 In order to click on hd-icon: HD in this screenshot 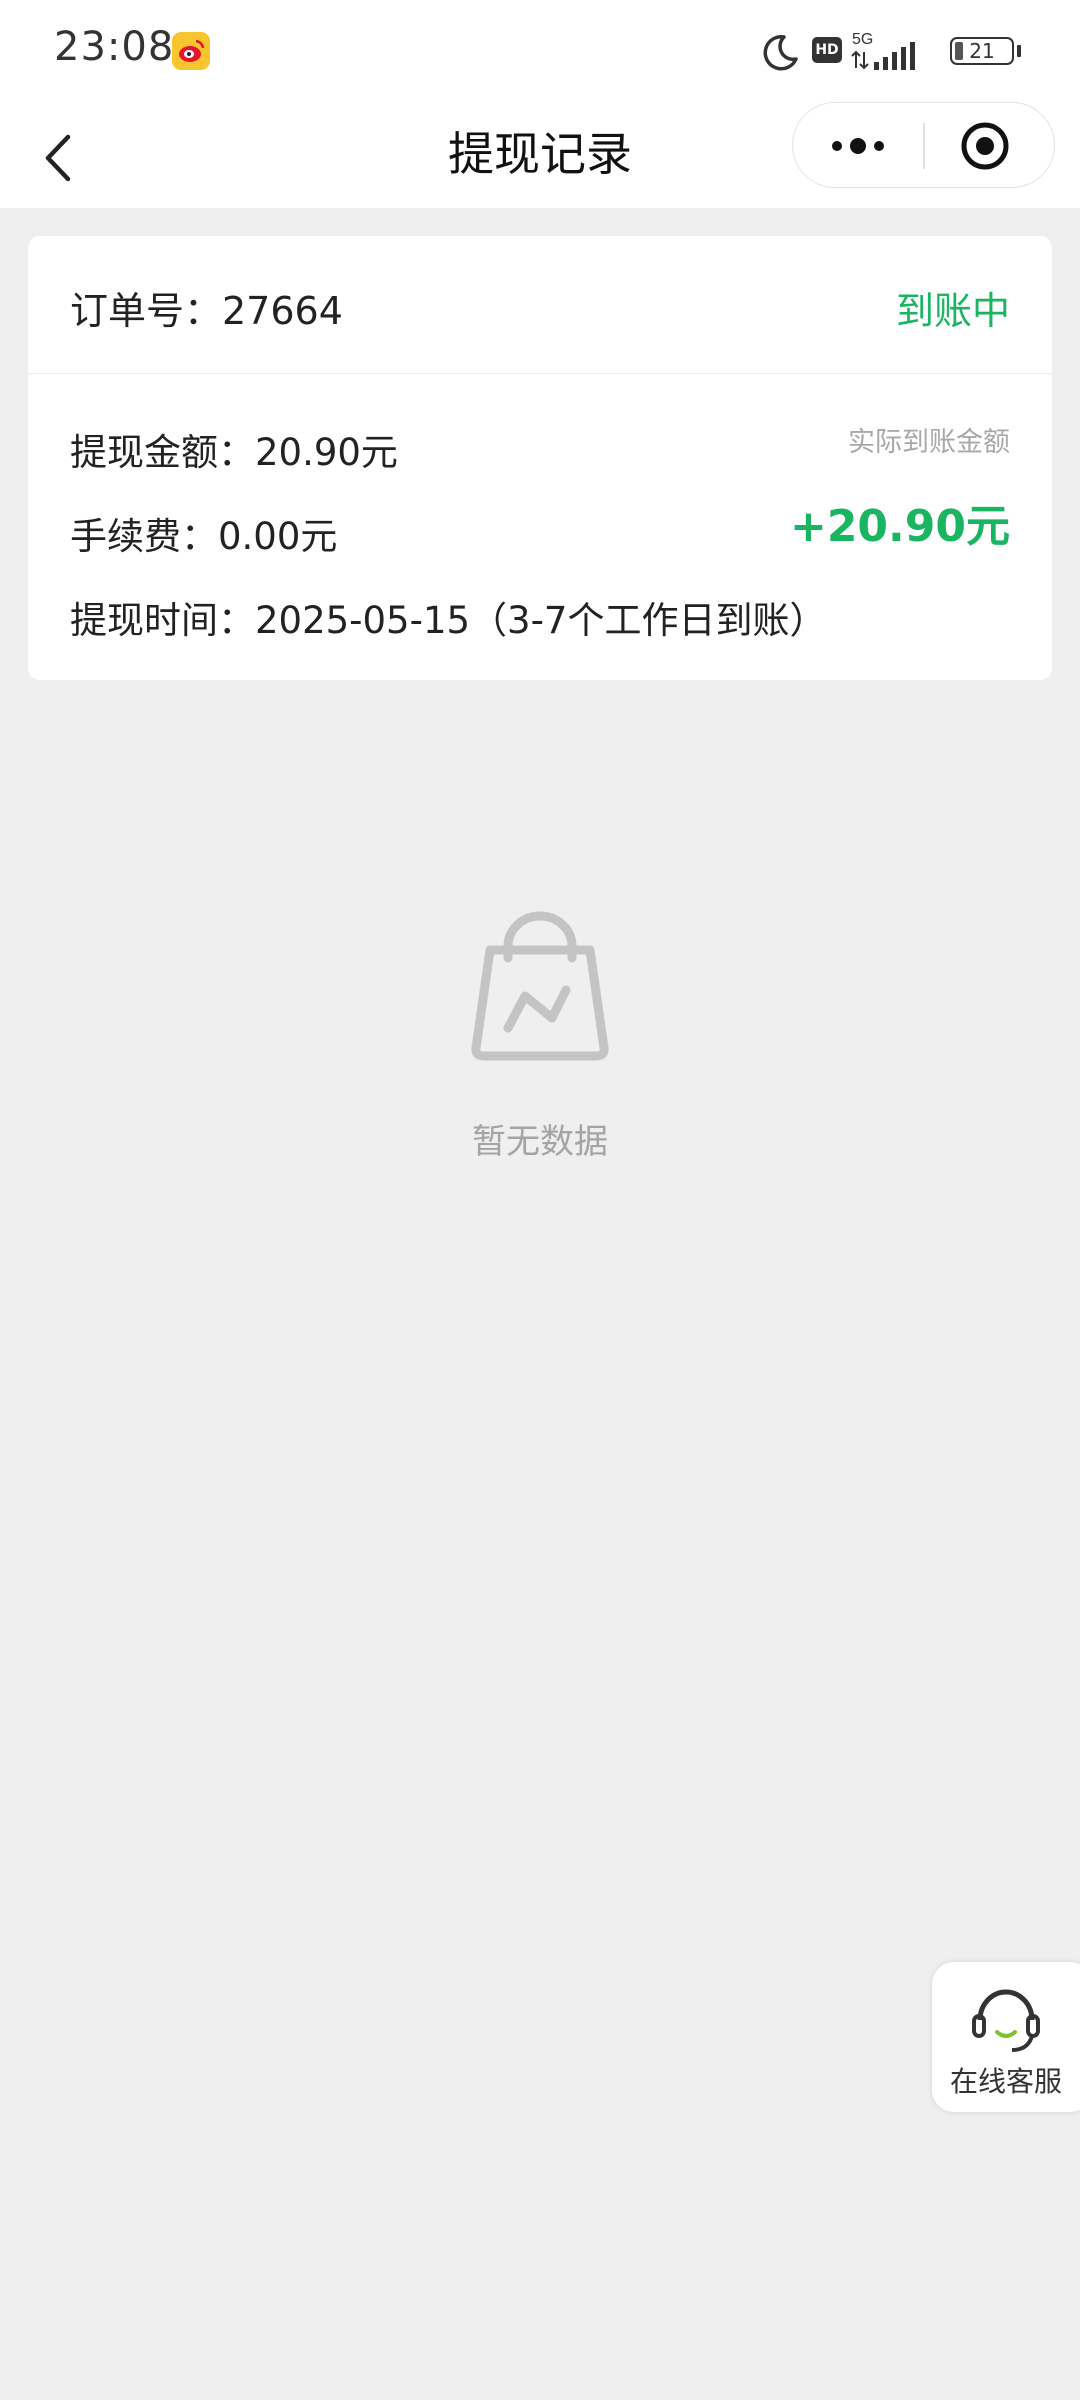, I will do `click(827, 50)`.